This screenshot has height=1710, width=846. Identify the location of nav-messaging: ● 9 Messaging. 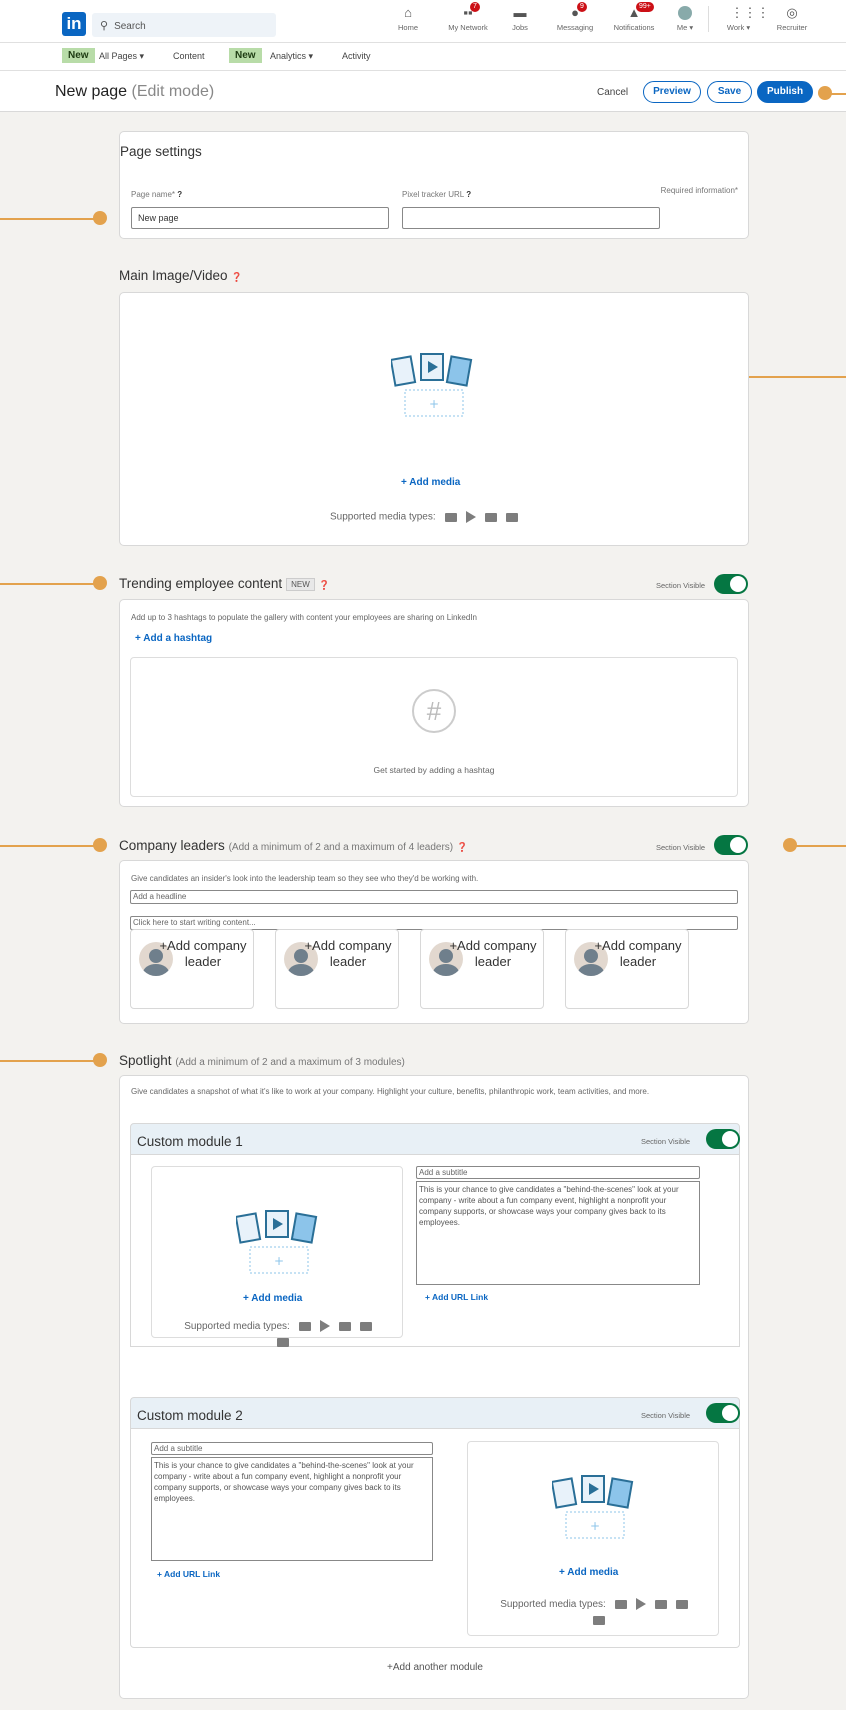
(575, 17).